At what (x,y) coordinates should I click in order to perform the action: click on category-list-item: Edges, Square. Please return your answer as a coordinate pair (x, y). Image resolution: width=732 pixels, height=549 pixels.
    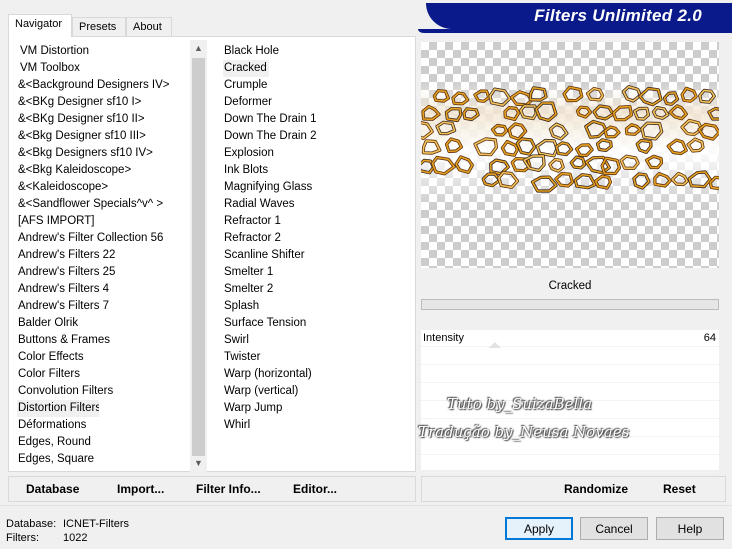
    Looking at the image, I should click on (103, 459).